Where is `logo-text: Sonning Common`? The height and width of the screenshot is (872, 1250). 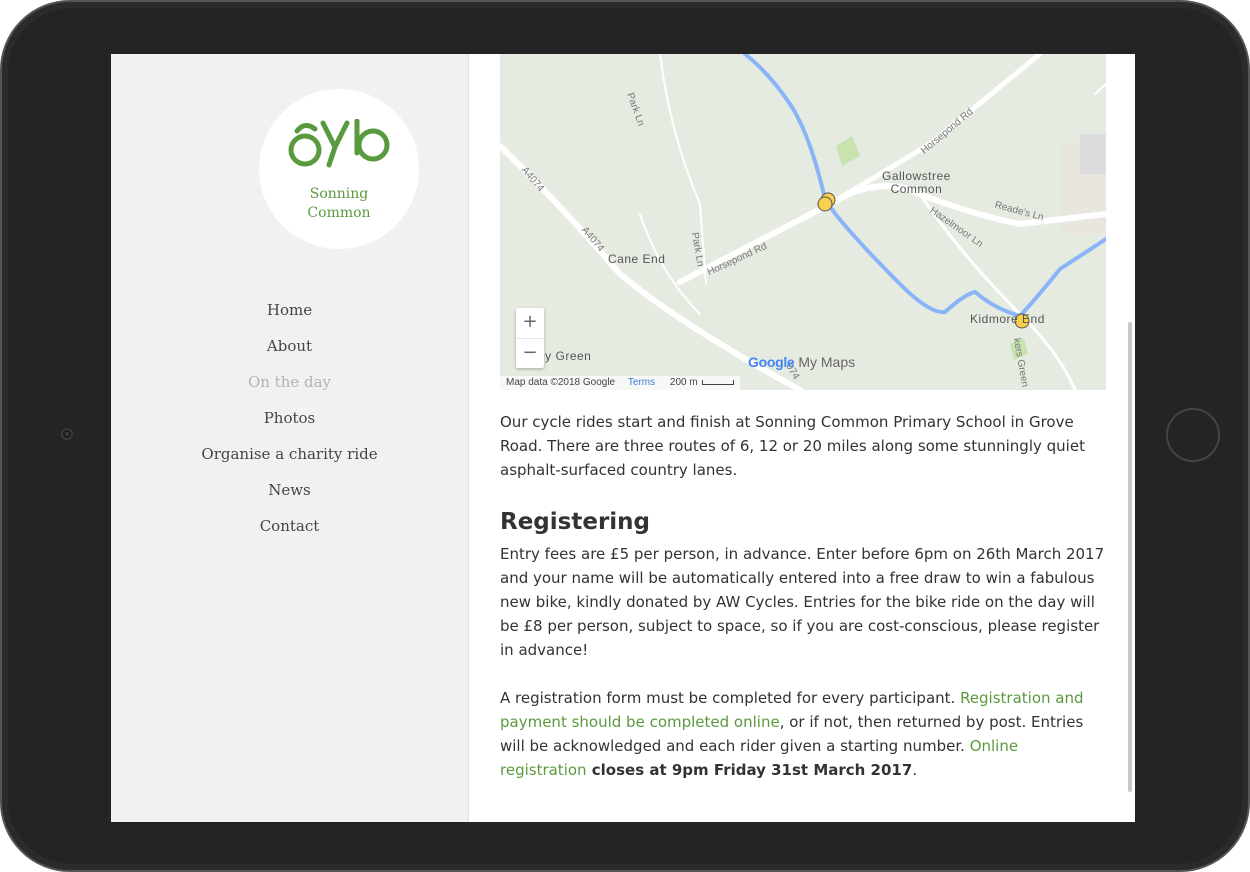
logo-text: Sonning Common is located at coordinates (339, 204).